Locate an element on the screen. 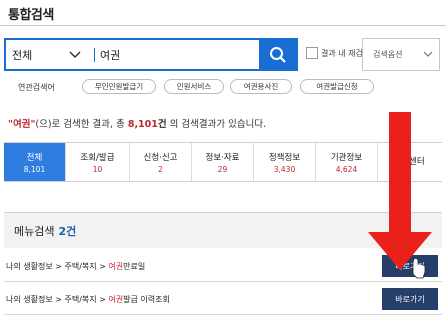  result-unit: 건 is located at coordinates (162, 124).